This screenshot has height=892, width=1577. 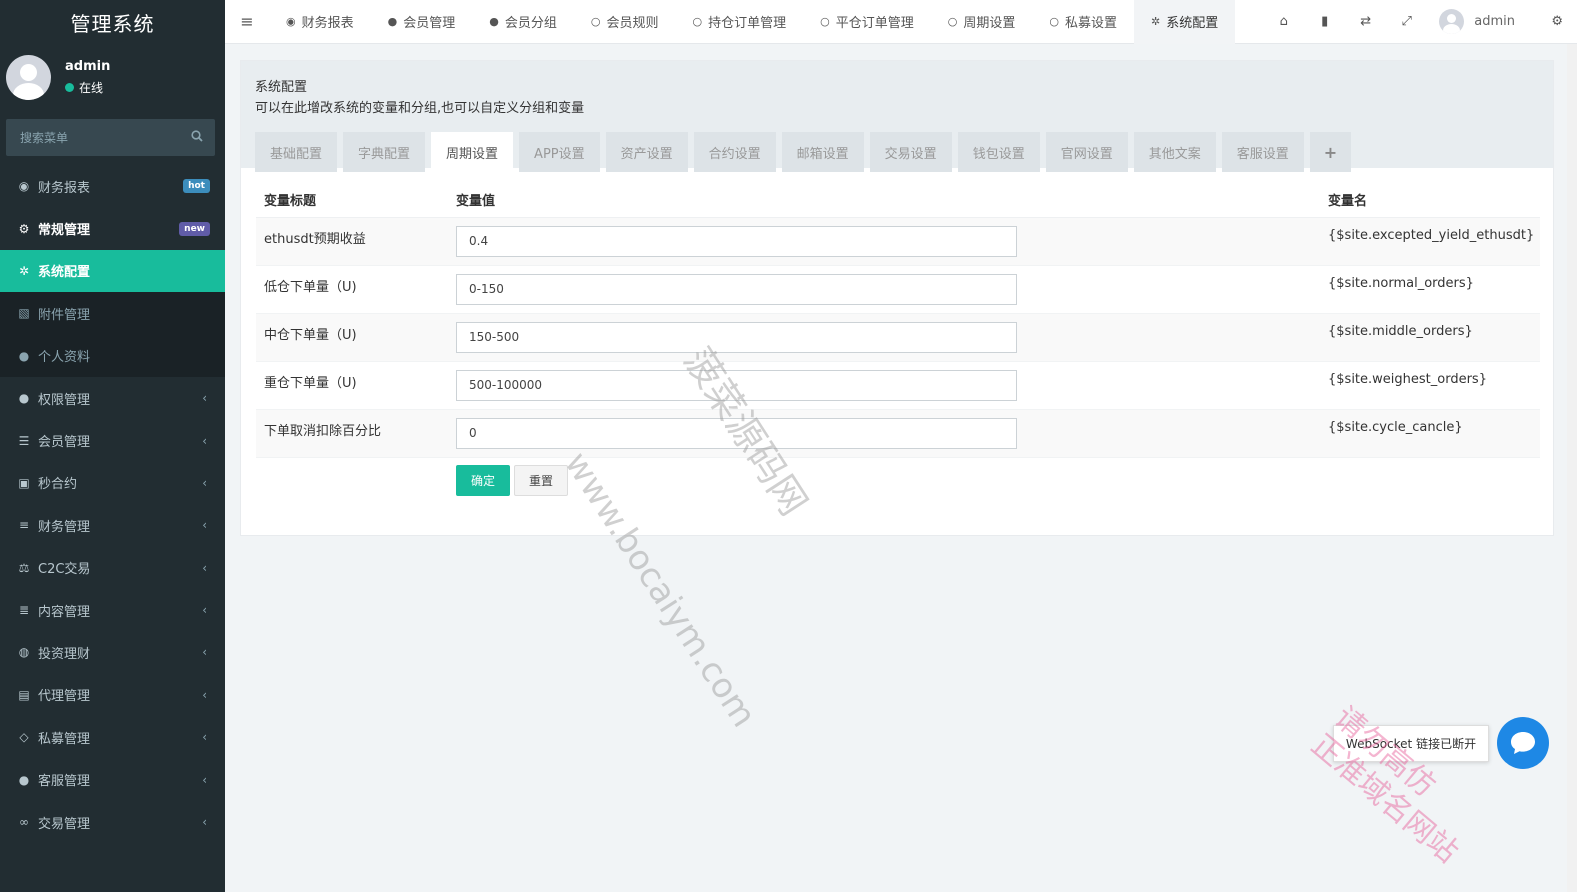 I want to click on chat-bubble-icon, so click(x=1523, y=743).